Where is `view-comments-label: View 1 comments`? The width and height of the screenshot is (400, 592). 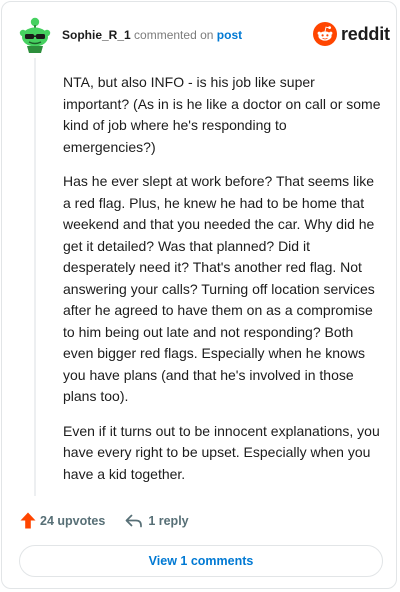
view-comments-label: View 1 comments is located at coordinates (201, 561).